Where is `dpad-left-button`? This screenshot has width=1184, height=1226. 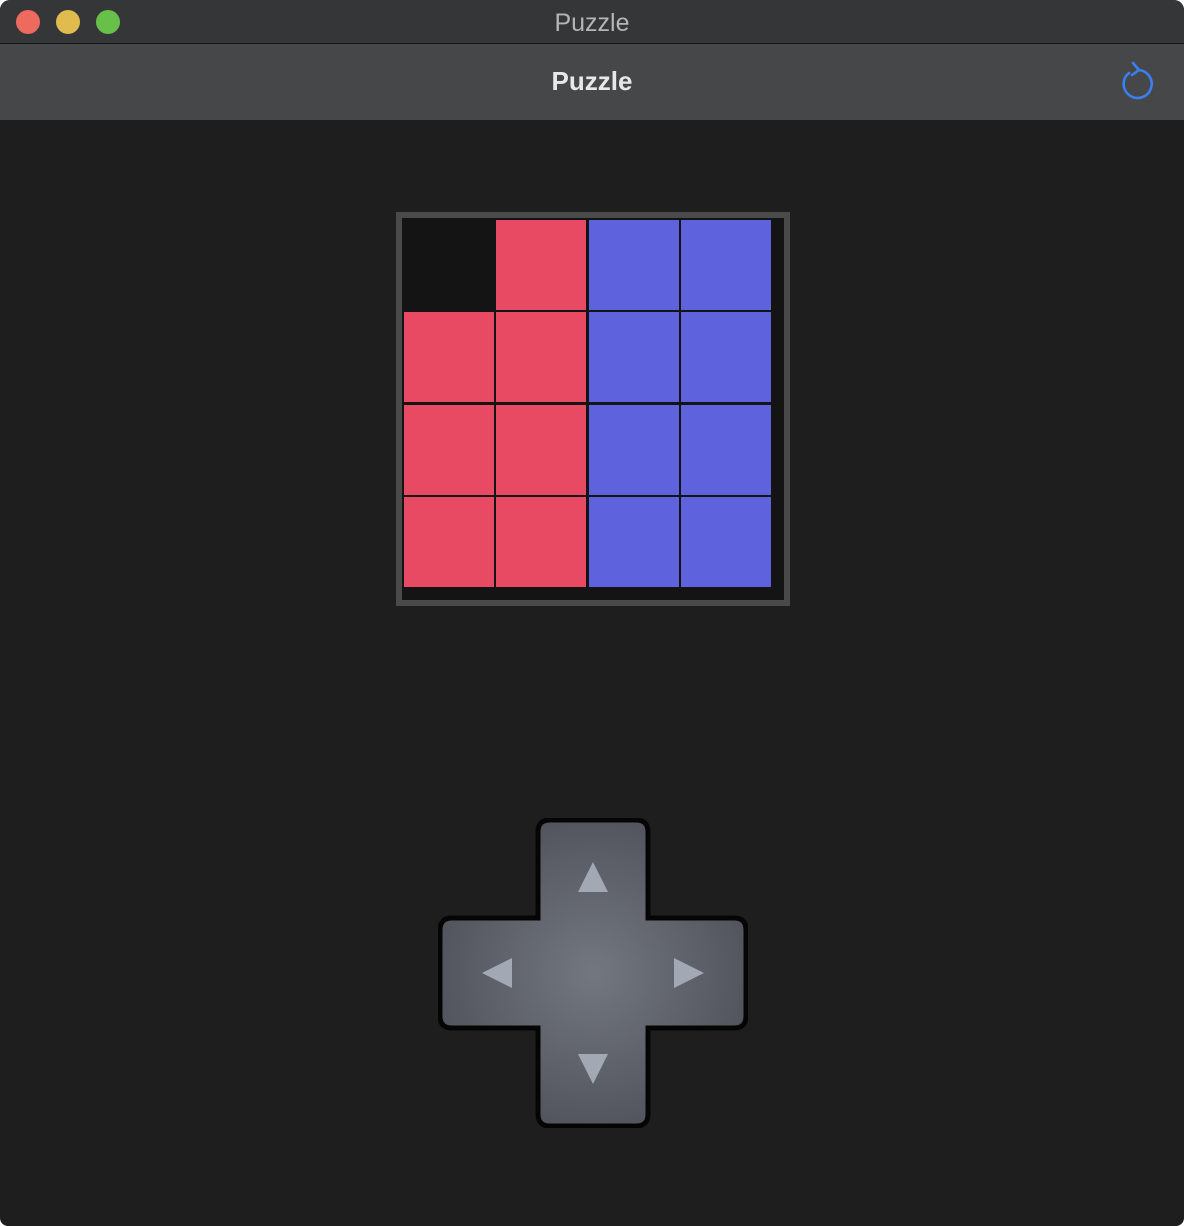 dpad-left-button is located at coordinates (492, 973).